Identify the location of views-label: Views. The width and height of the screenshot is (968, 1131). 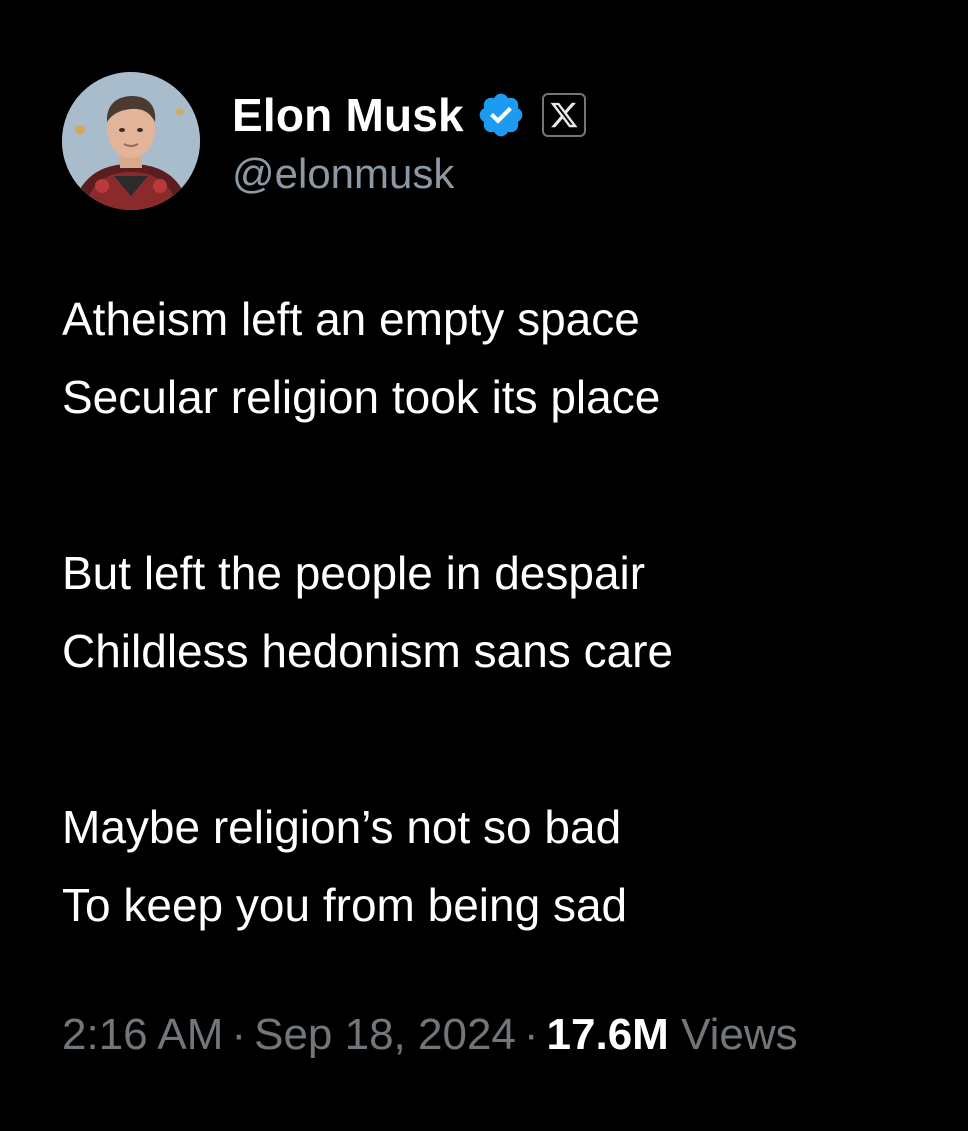
(739, 1034).